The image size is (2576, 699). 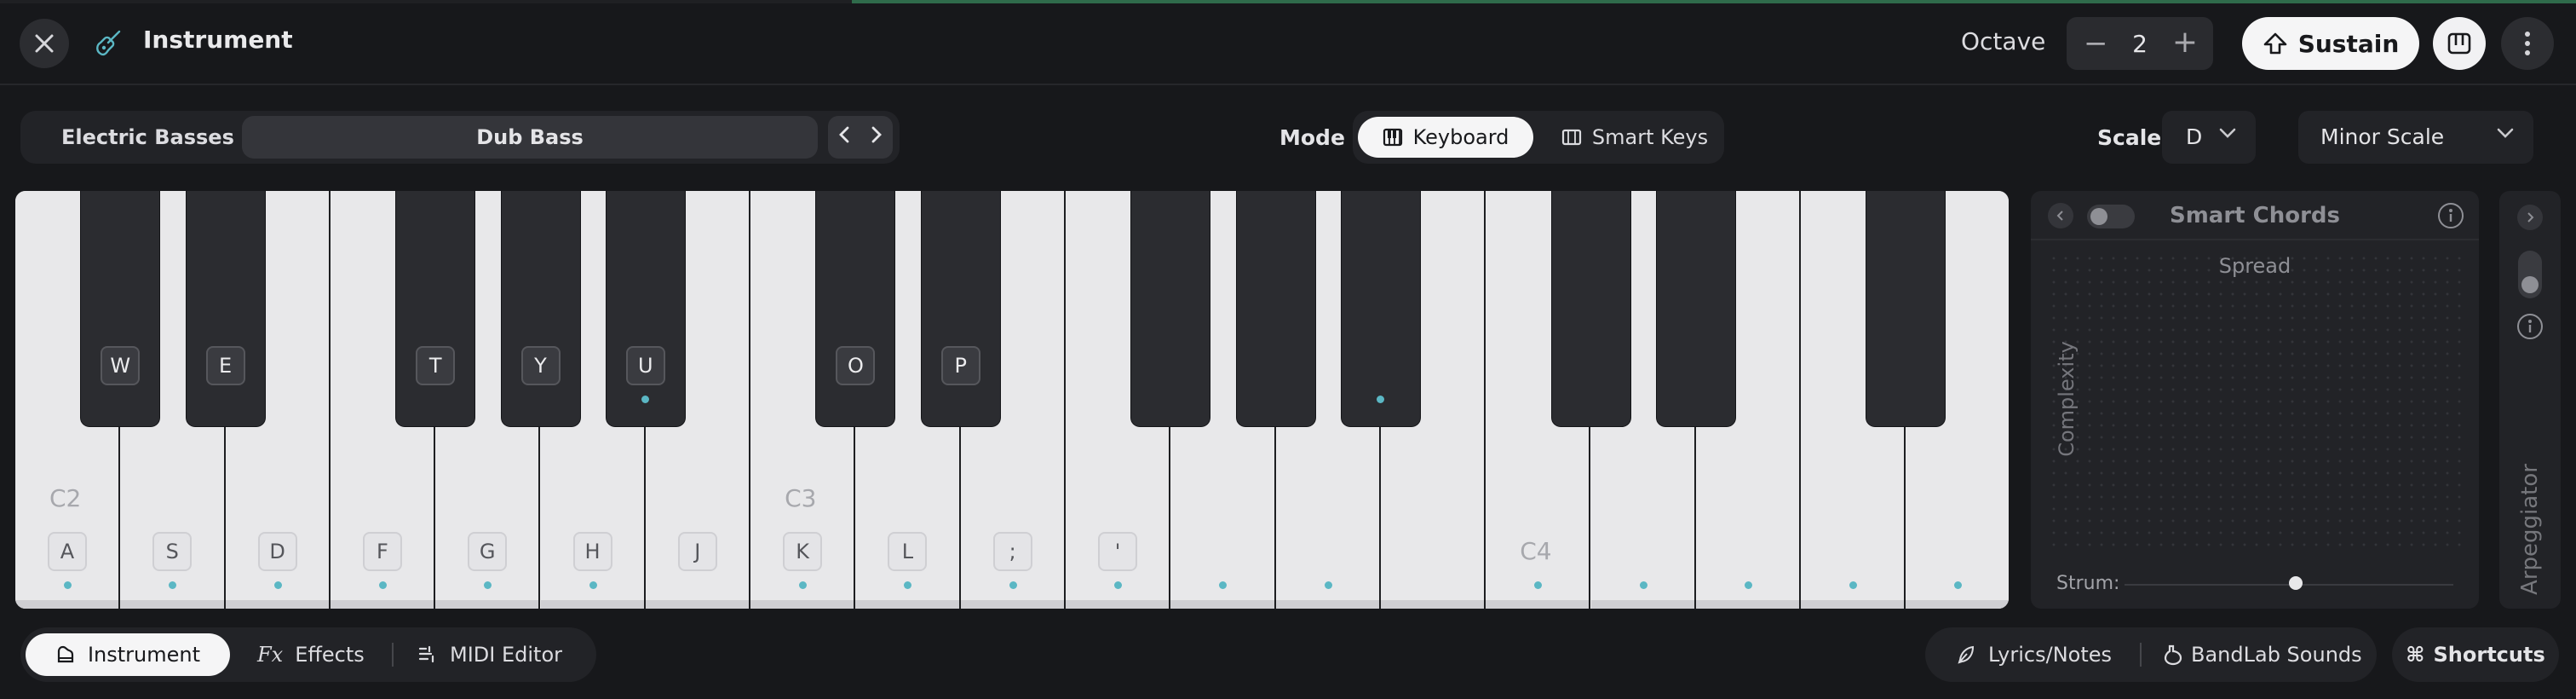 I want to click on key-shortcut-label: O, so click(x=856, y=366).